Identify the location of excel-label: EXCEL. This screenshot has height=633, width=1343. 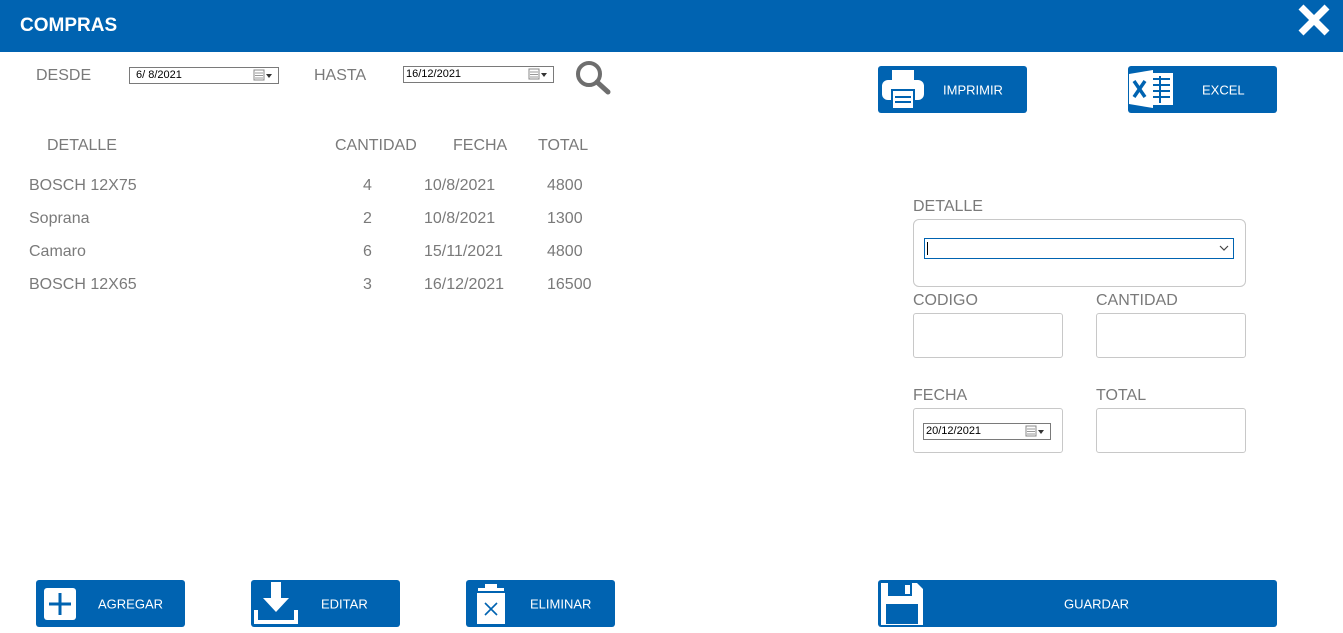
(1223, 89).